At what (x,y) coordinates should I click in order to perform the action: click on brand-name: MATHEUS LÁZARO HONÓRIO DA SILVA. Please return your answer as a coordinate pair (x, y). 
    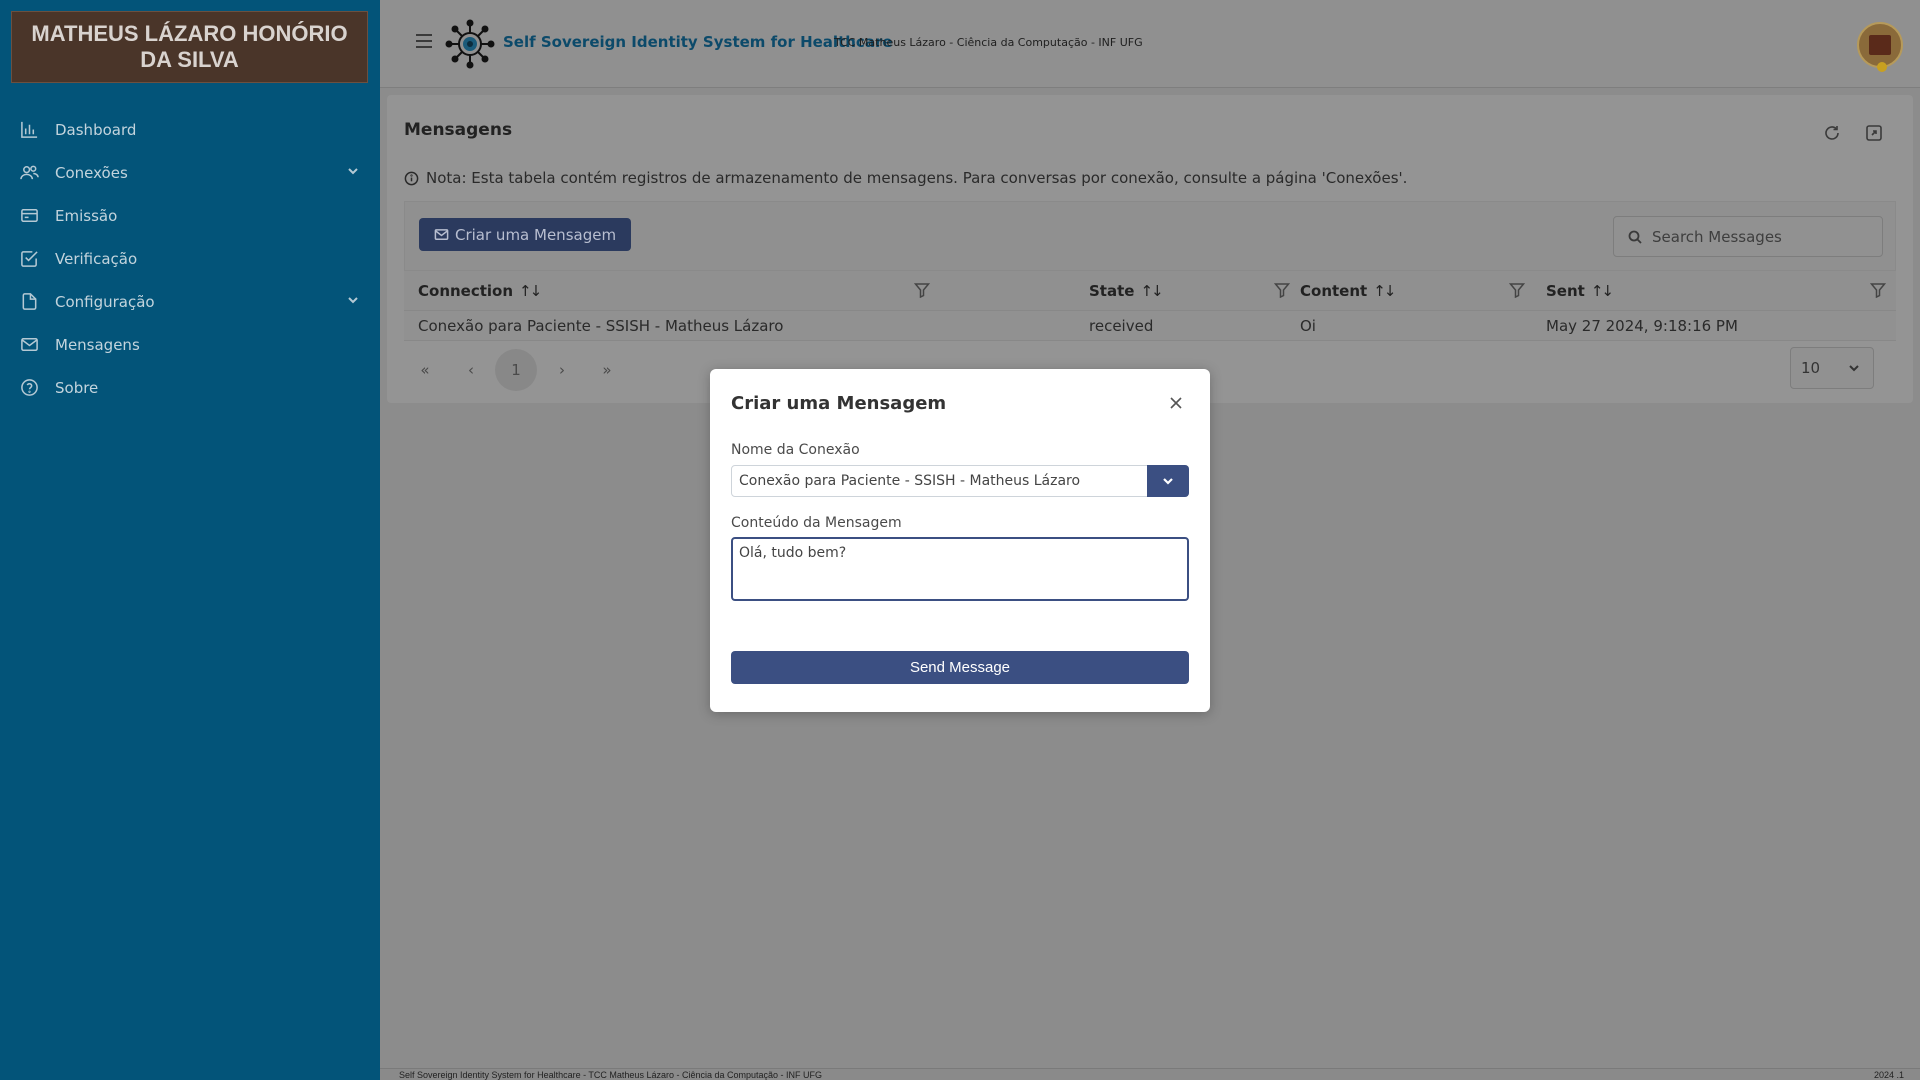
    Looking at the image, I should click on (189, 47).